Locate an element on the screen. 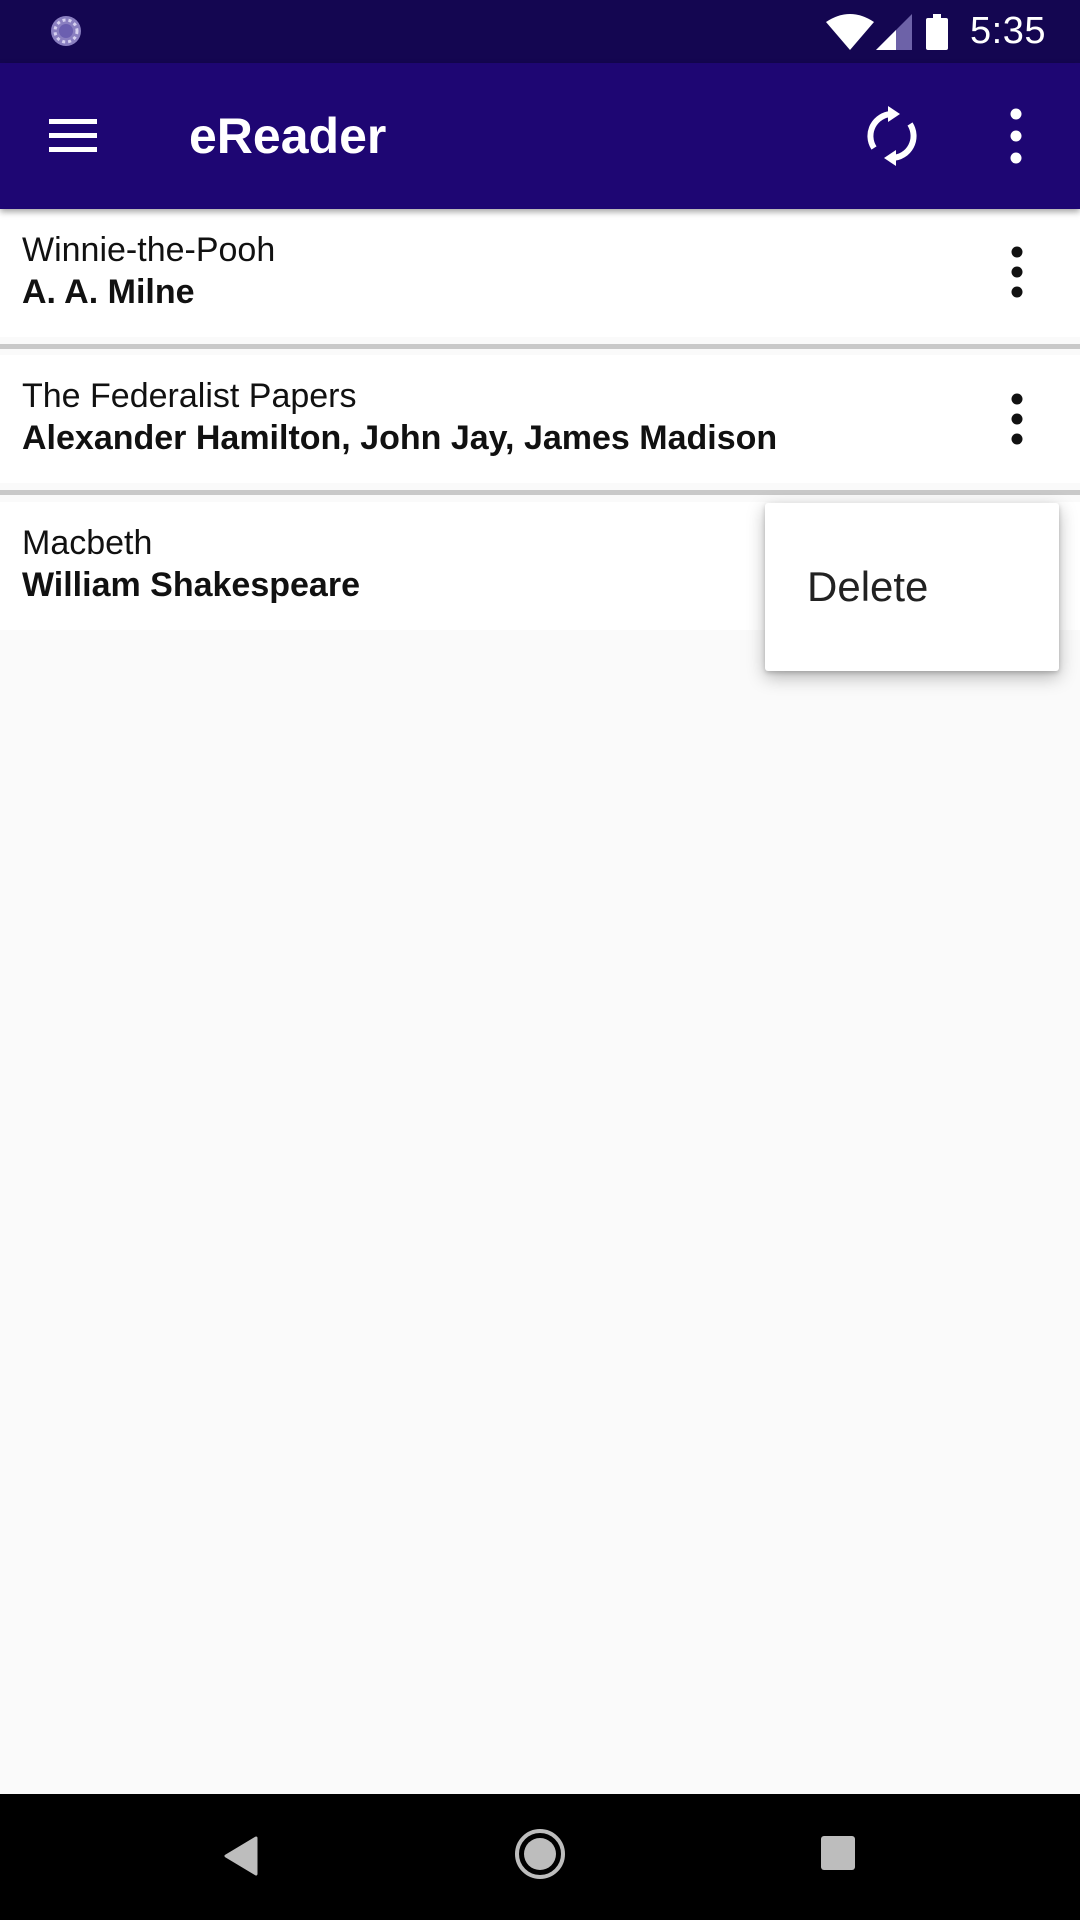  loading-indicator-icon is located at coordinates (66, 31).